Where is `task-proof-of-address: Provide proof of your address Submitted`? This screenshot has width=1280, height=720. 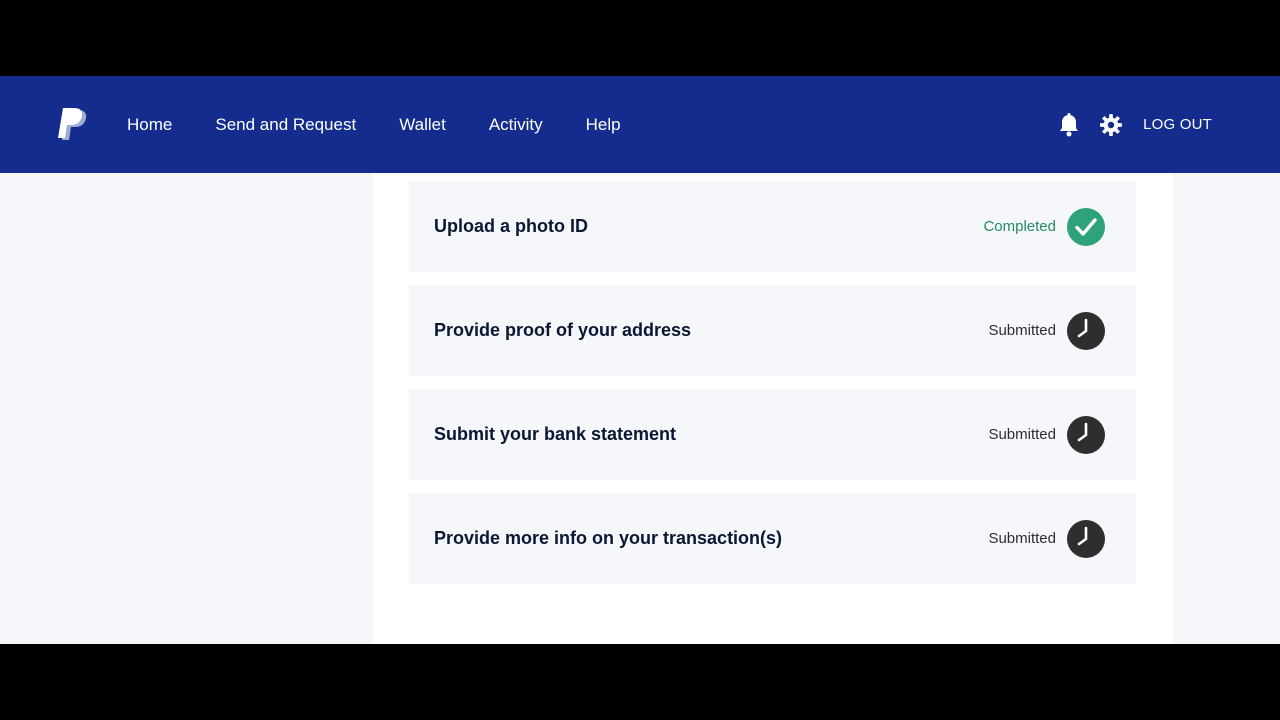
task-proof-of-address: Provide proof of your address Submitted is located at coordinates (772, 330).